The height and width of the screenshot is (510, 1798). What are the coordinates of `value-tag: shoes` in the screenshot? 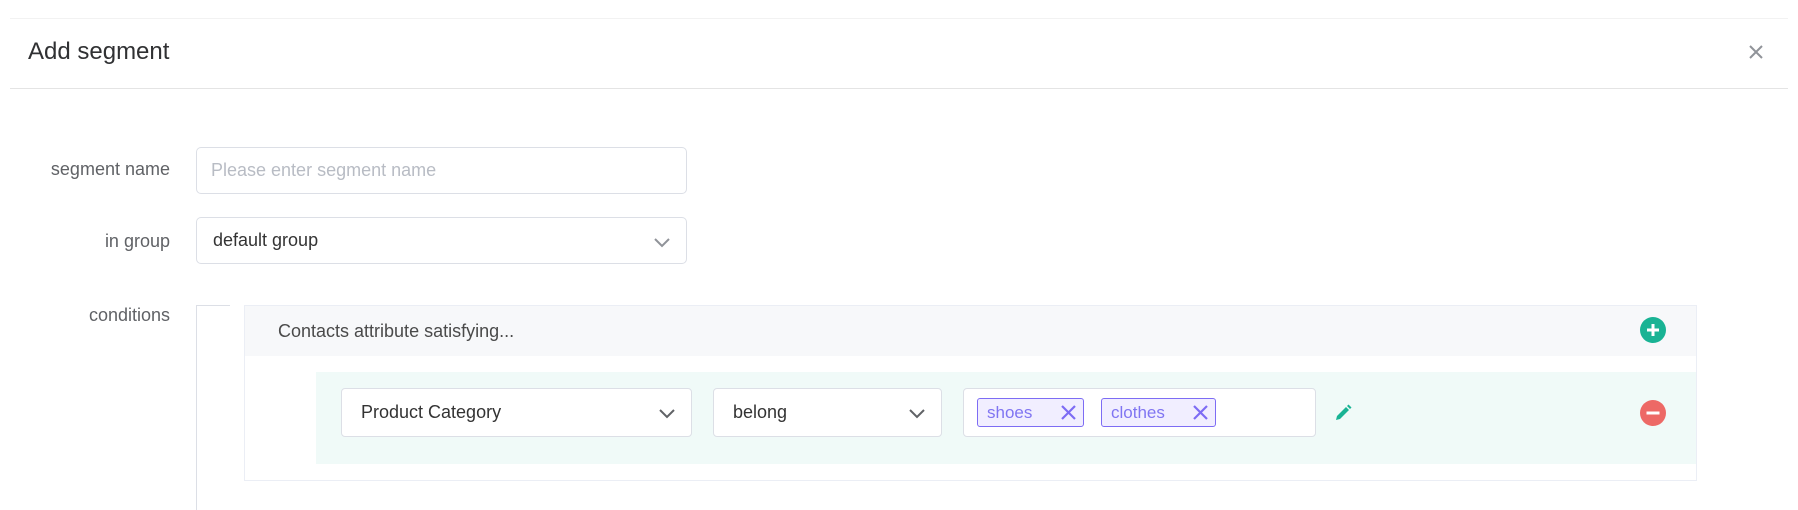 It's located at (1030, 412).